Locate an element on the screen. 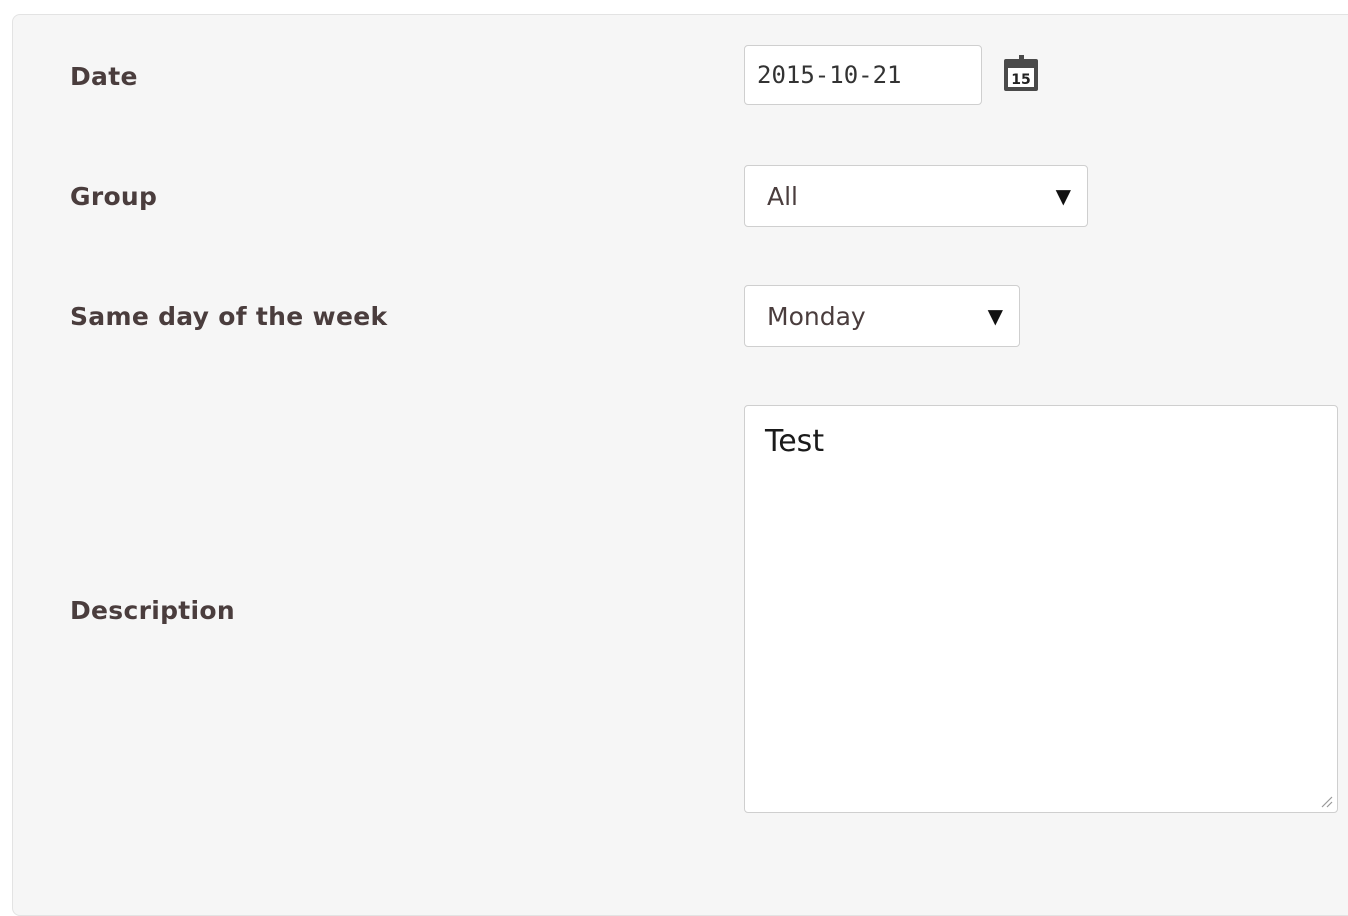 This screenshot has width=1348, height=916. date-input is located at coordinates (863, 75).